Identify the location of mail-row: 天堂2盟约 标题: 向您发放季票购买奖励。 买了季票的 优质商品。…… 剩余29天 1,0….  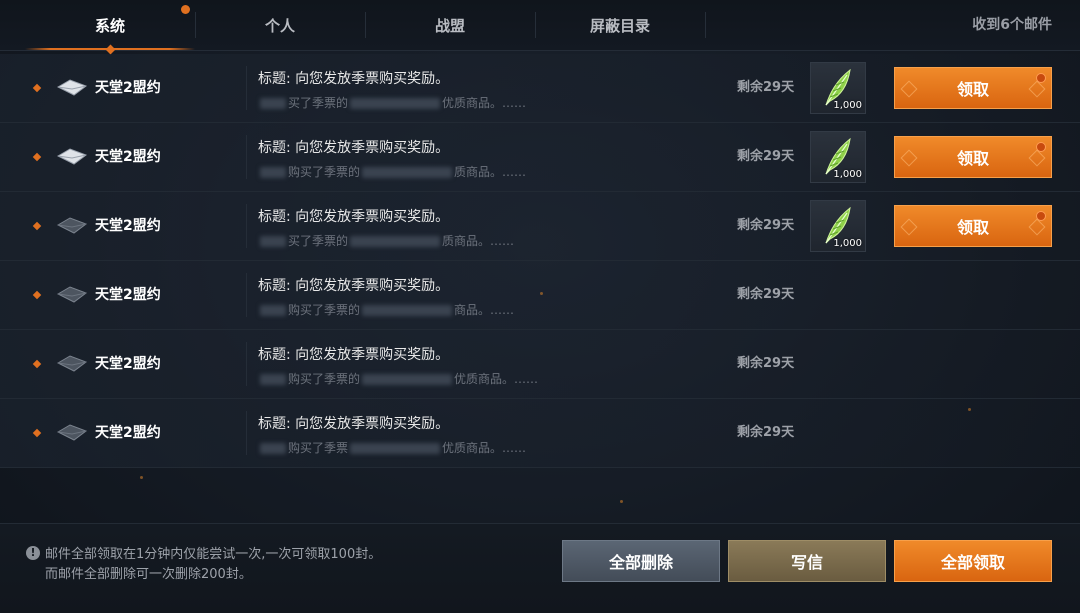
(540, 88).